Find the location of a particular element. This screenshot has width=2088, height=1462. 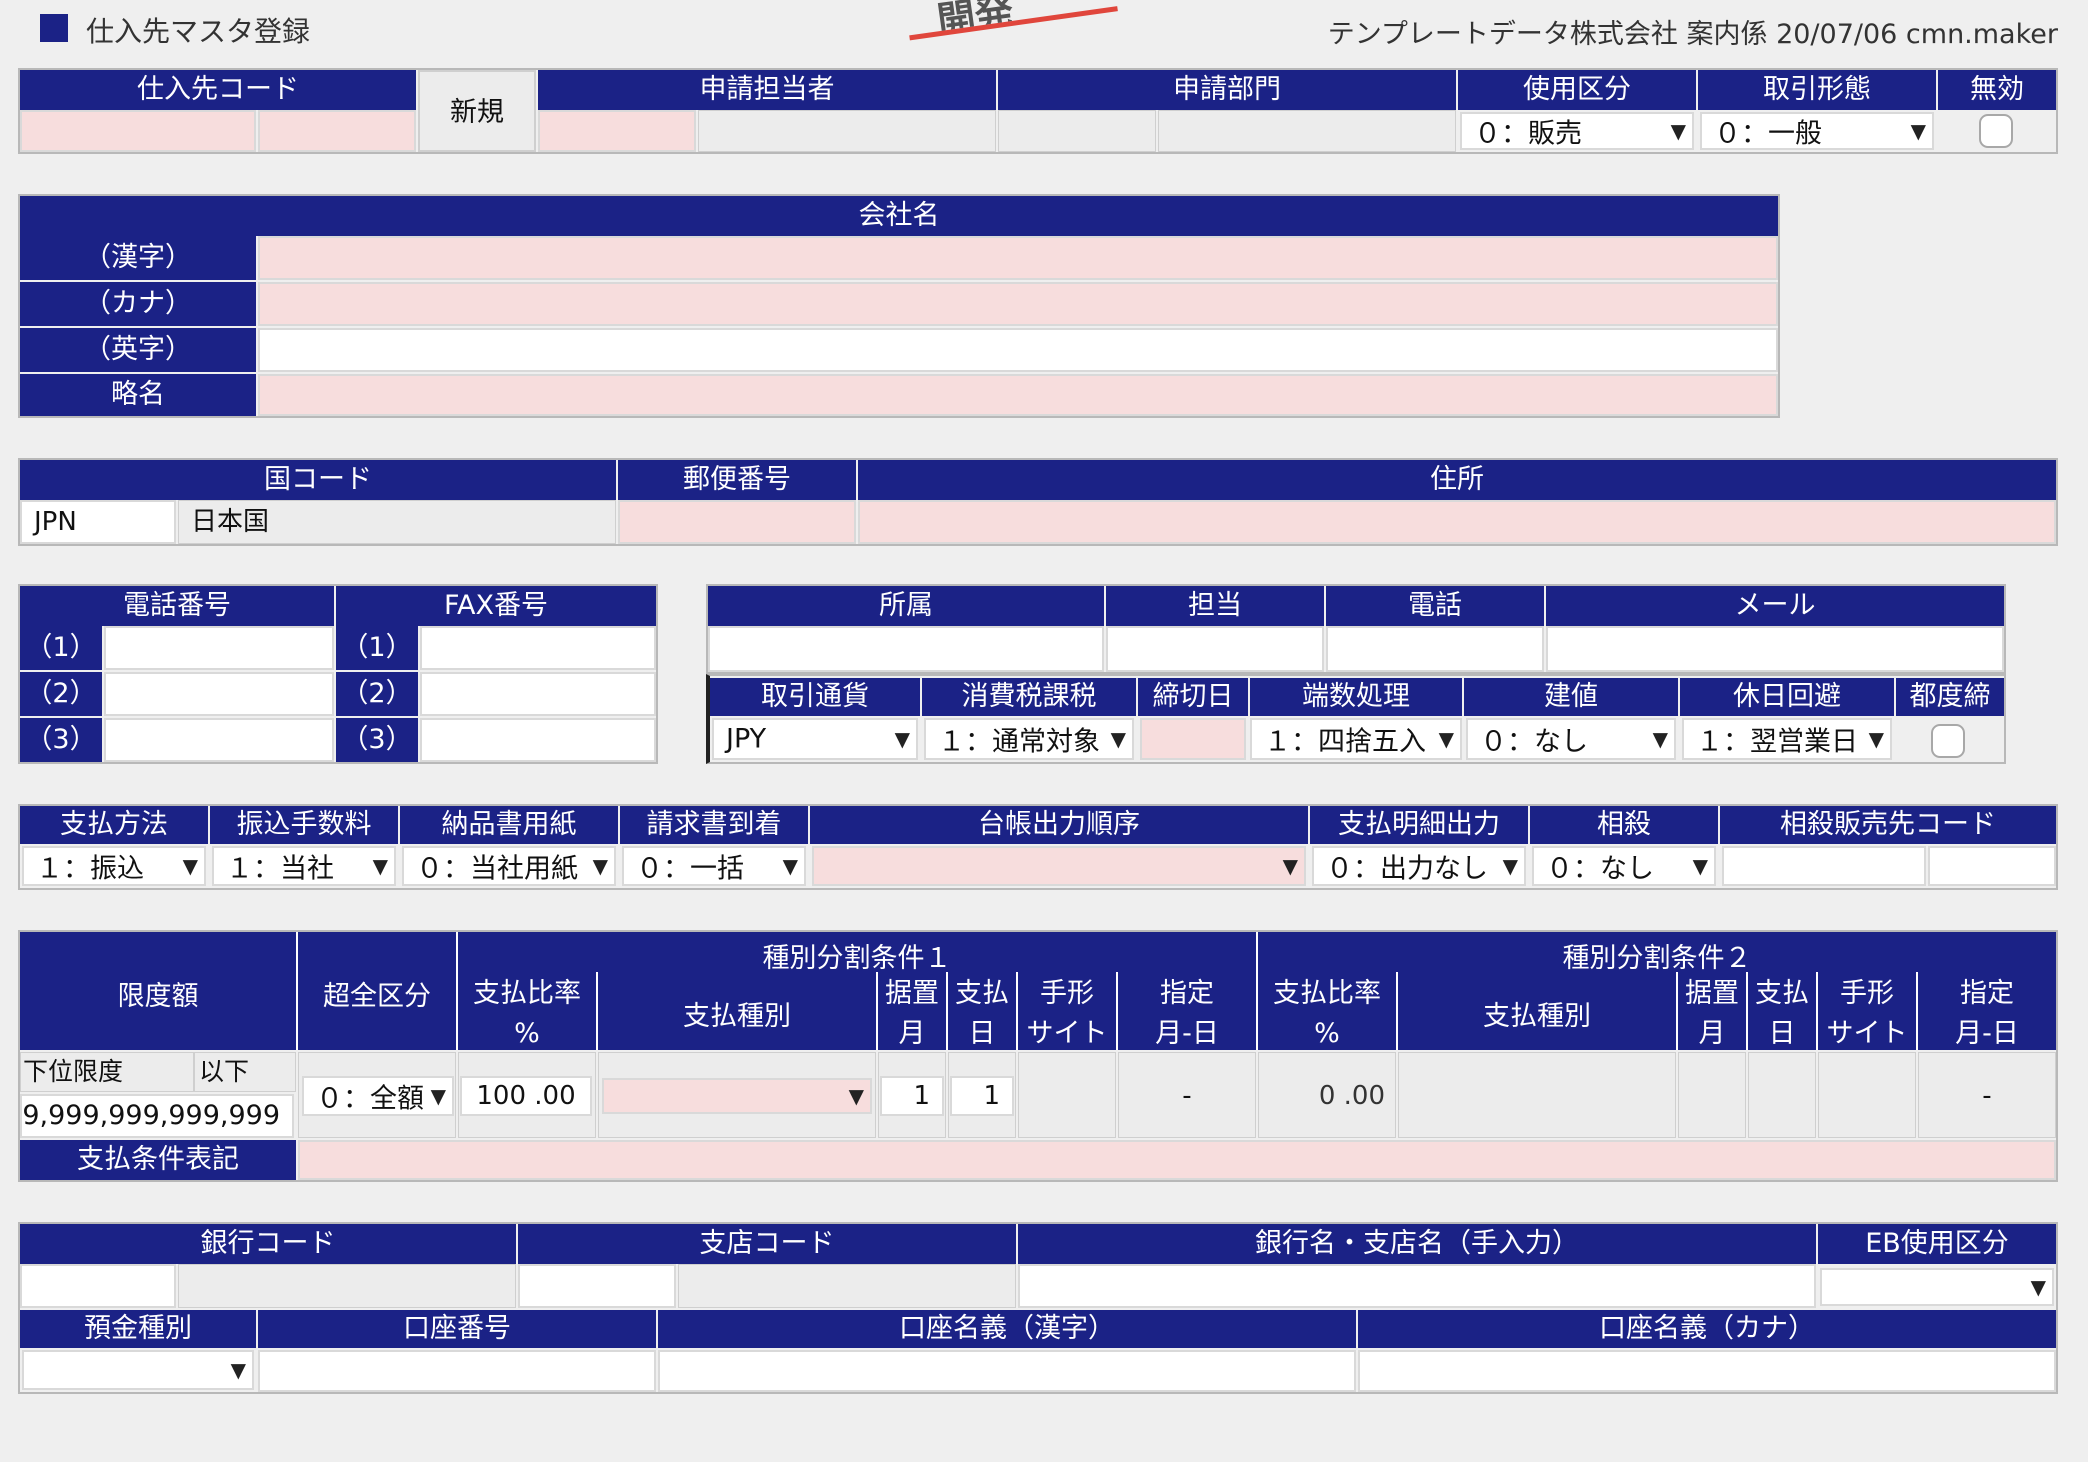

fax-header: FAX番号 is located at coordinates (496, 606).